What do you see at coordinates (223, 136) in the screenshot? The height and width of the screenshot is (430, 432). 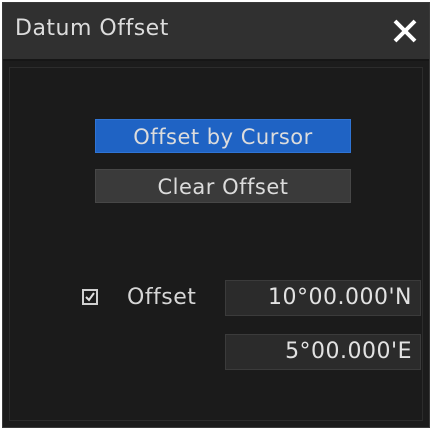 I see `offset-by-cursor-button: Offset by Cursor` at bounding box center [223, 136].